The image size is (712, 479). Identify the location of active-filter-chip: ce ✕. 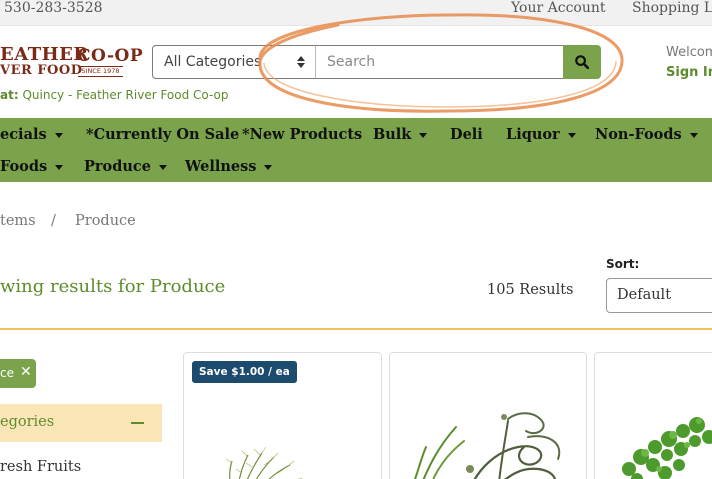
(18, 373).